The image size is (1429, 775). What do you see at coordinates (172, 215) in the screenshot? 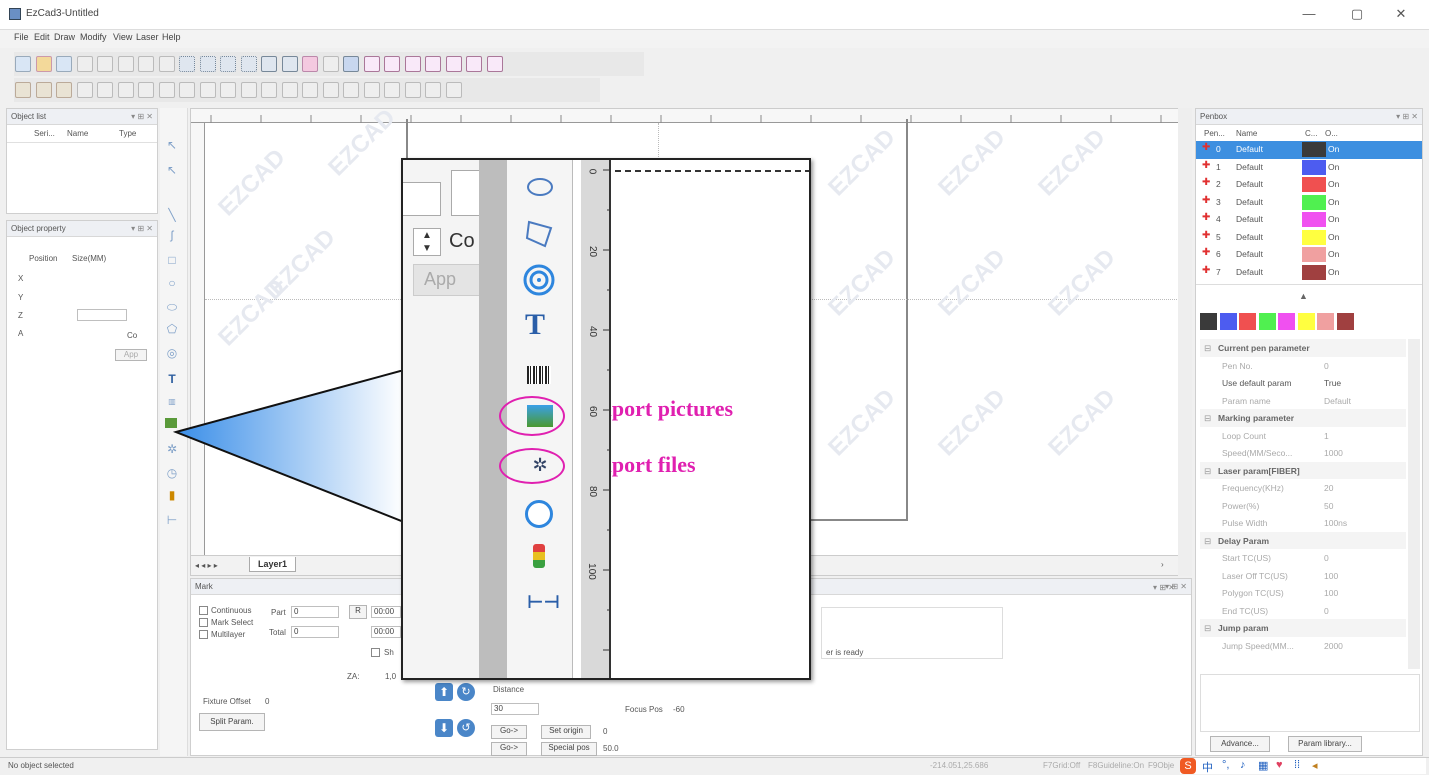
I see `line-icon: ╲` at bounding box center [172, 215].